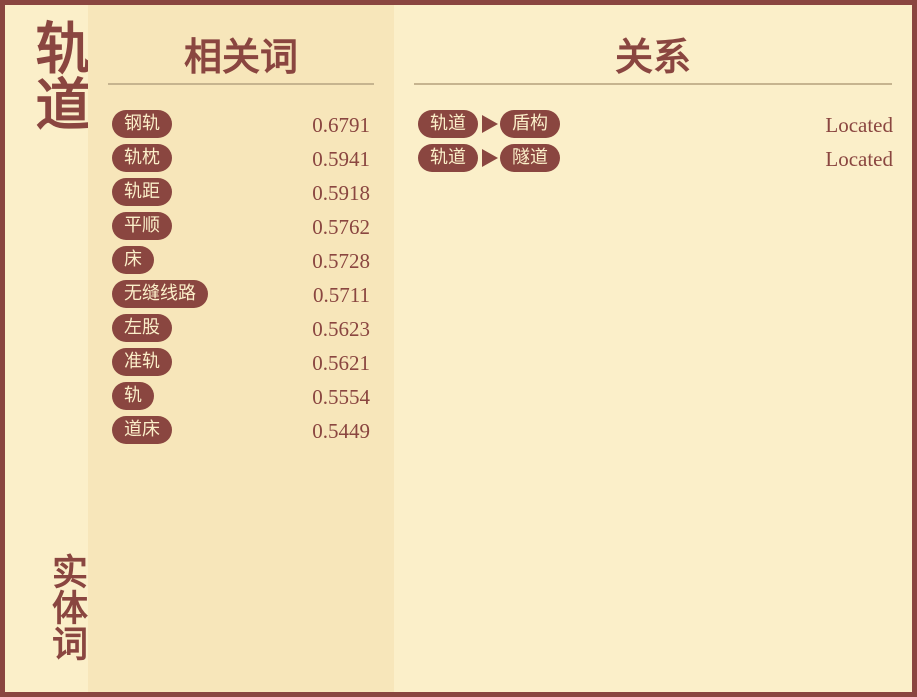  What do you see at coordinates (67, 607) in the screenshot?
I see `entity-caption: 实体词` at bounding box center [67, 607].